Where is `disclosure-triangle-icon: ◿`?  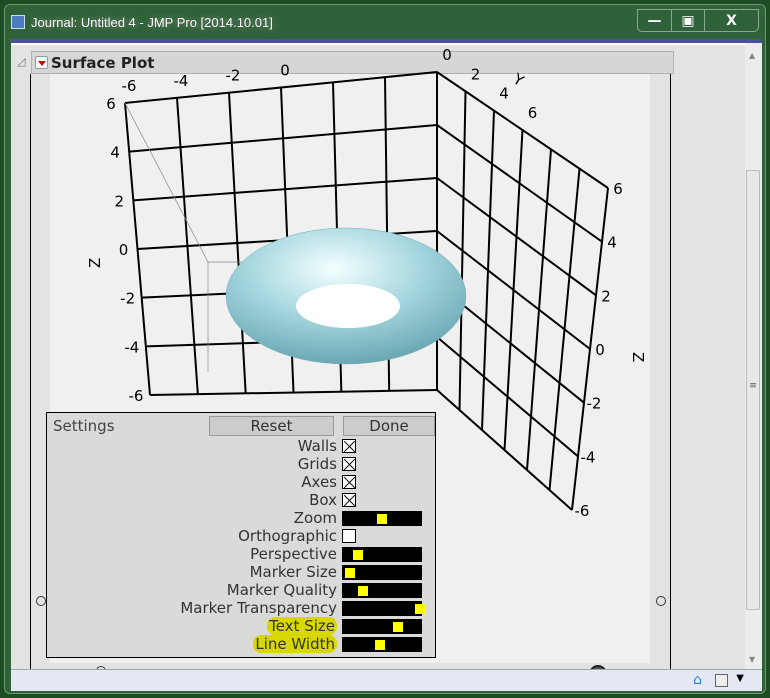
disclosure-triangle-icon: ◿ is located at coordinates (21, 61).